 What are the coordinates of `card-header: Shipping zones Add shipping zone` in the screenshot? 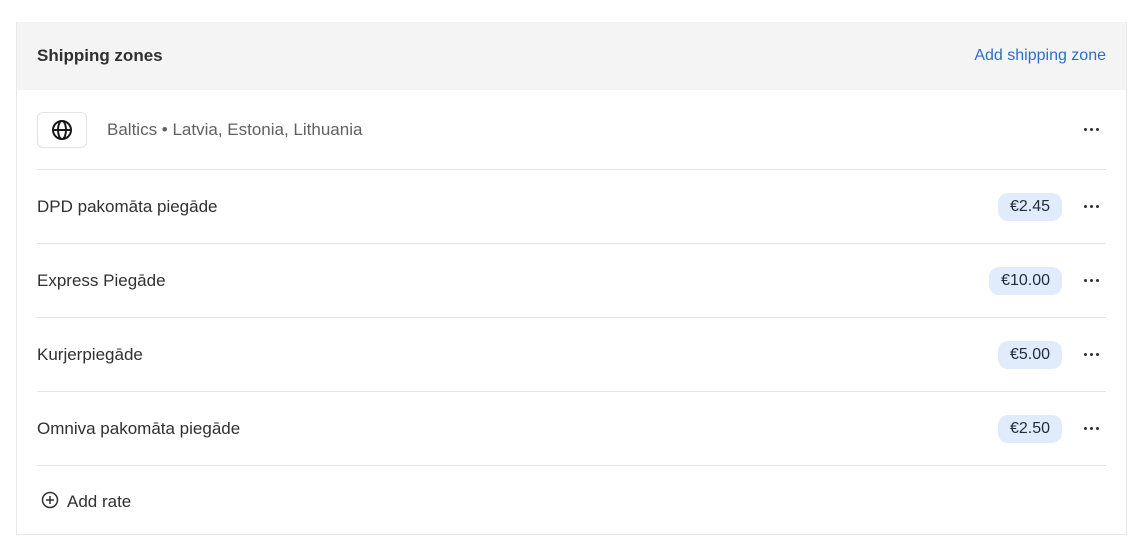 It's located at (571, 56).